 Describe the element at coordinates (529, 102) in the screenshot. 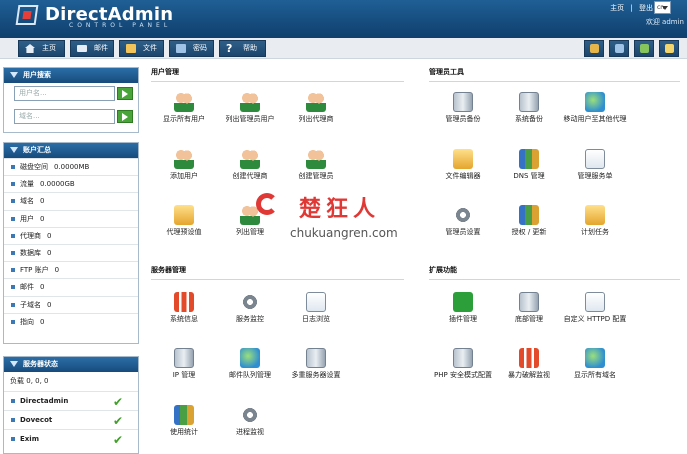

I see `system-backup-icon` at that location.